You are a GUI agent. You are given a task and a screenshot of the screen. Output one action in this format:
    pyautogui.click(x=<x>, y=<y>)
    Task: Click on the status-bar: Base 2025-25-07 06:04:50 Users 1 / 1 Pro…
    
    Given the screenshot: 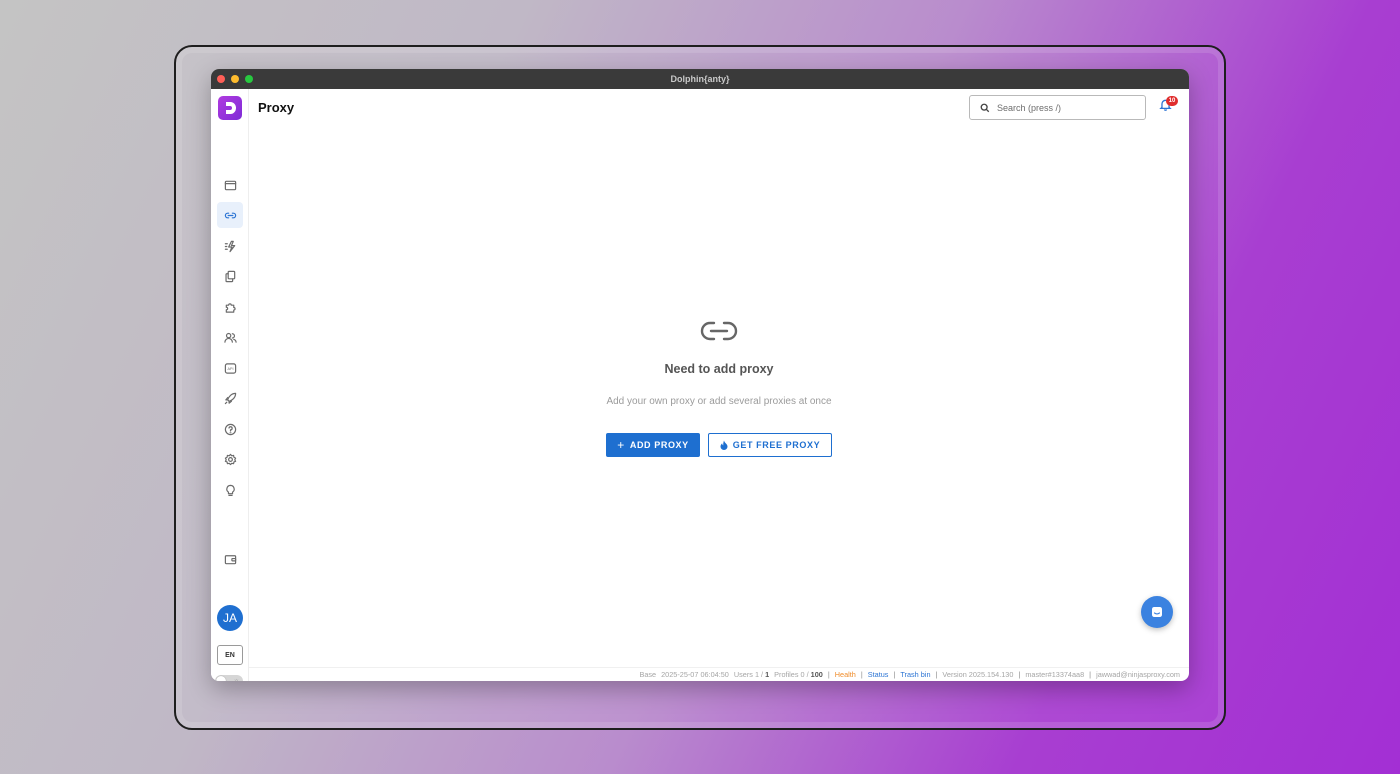 What is the action you would take?
    pyautogui.click(x=719, y=674)
    